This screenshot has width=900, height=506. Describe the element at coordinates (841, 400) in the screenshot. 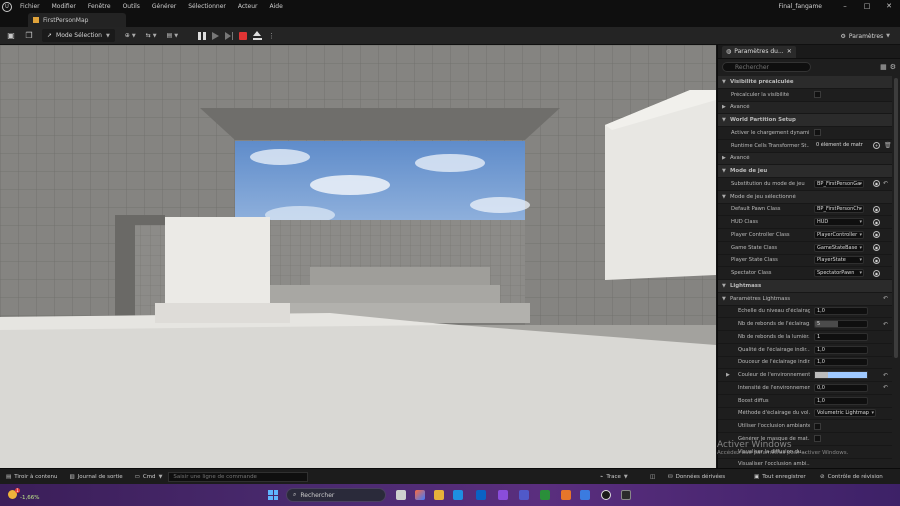

I see `diffuse-boost-input: 1,0` at that location.